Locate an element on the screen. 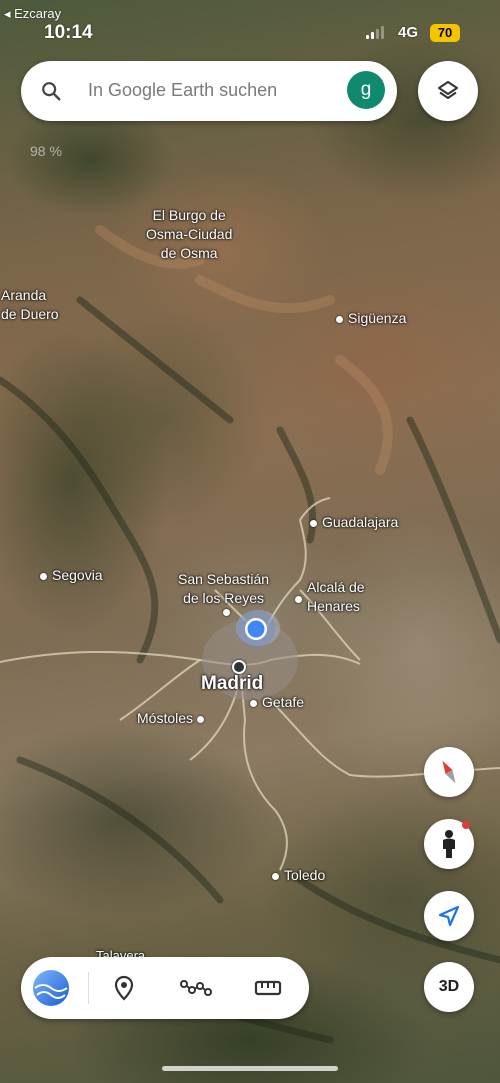 The image size is (500, 1083). pegman-icon is located at coordinates (449, 844).